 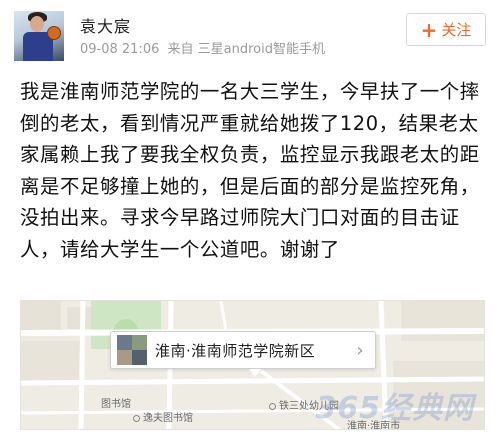 I want to click on avatar-head, so click(x=37, y=24).